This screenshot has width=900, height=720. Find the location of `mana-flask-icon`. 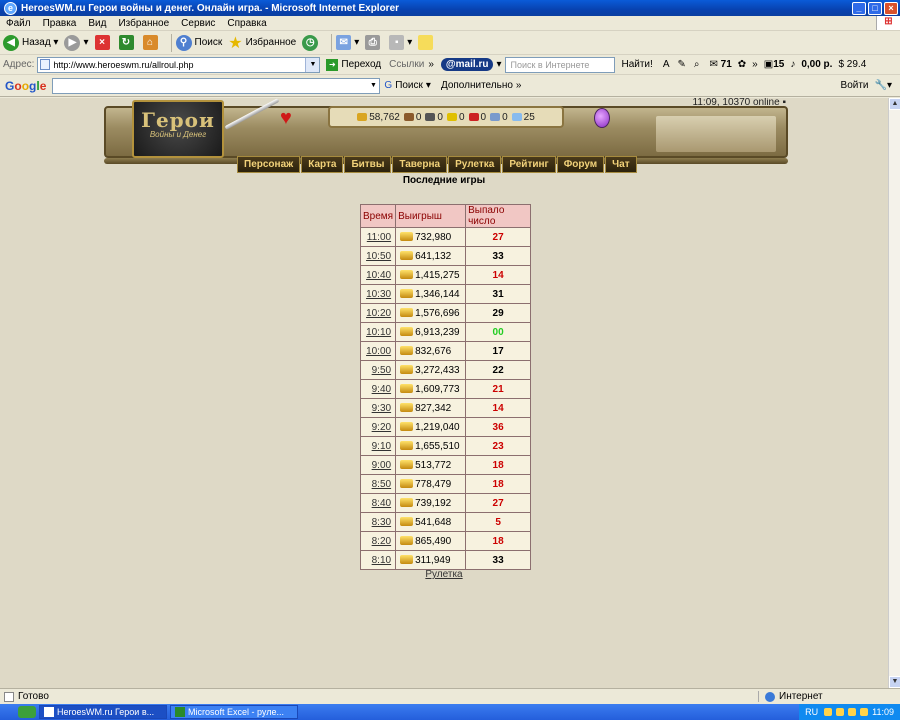

mana-flask-icon is located at coordinates (602, 118).